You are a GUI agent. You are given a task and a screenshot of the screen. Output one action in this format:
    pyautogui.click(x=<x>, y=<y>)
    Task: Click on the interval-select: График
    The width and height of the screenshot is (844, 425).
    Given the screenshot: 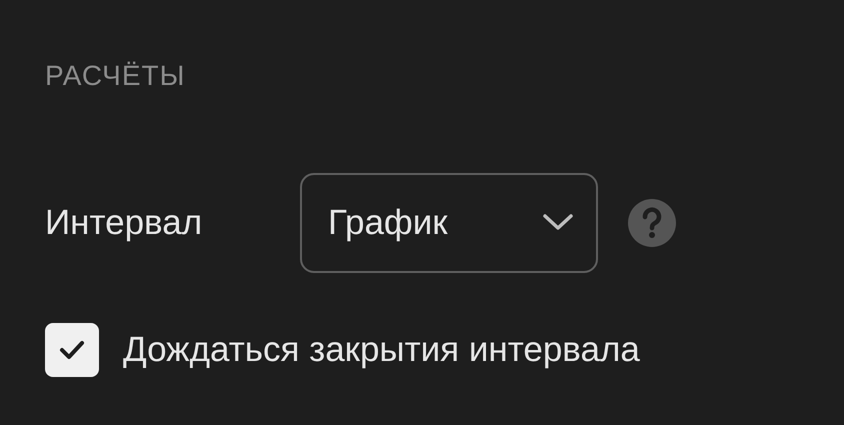 What is the action you would take?
    pyautogui.click(x=449, y=223)
    